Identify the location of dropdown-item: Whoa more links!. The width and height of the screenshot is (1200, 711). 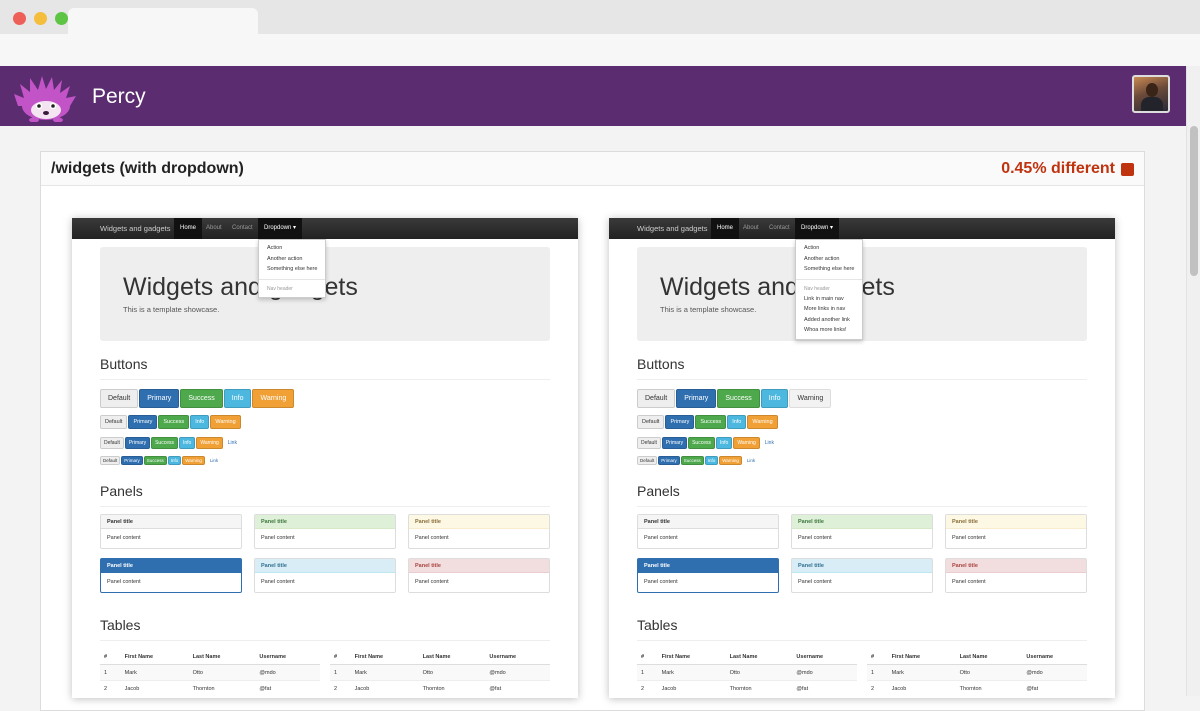
(829, 330).